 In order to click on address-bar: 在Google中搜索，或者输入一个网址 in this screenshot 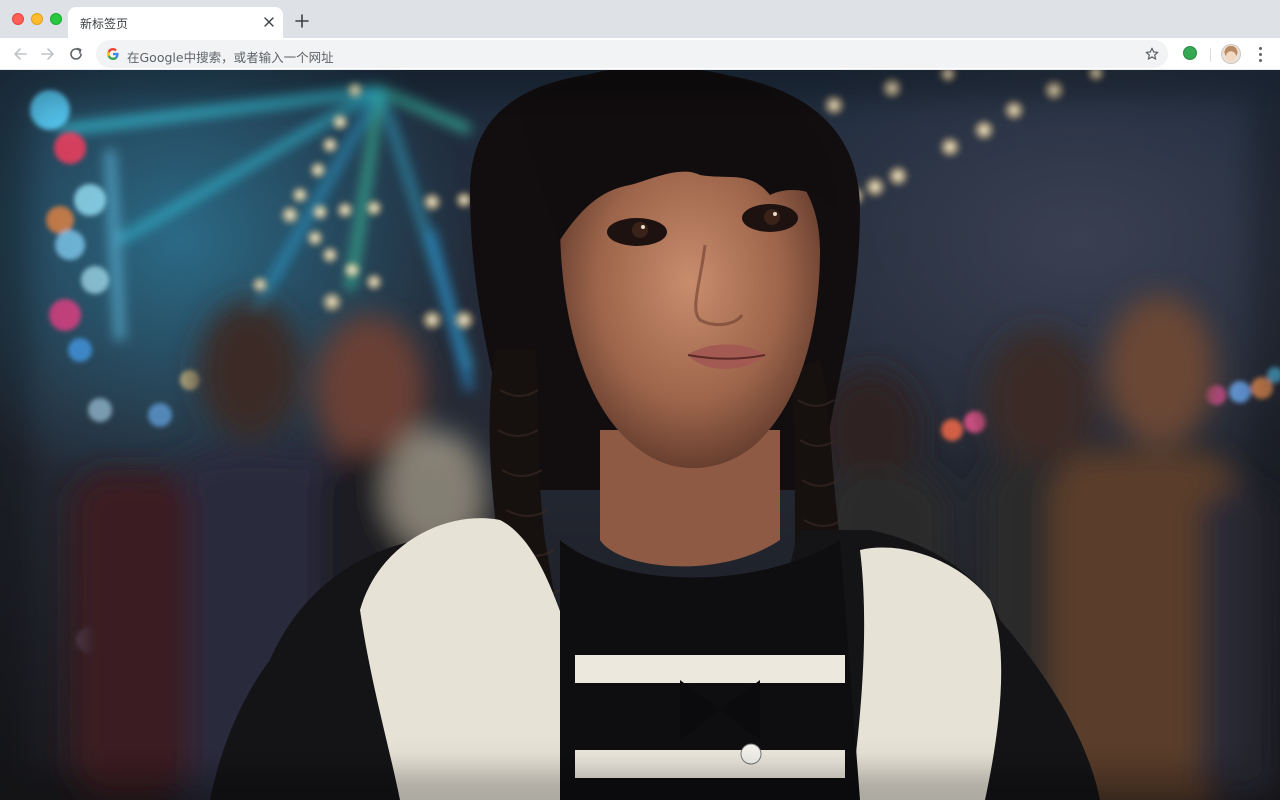, I will do `click(632, 54)`.